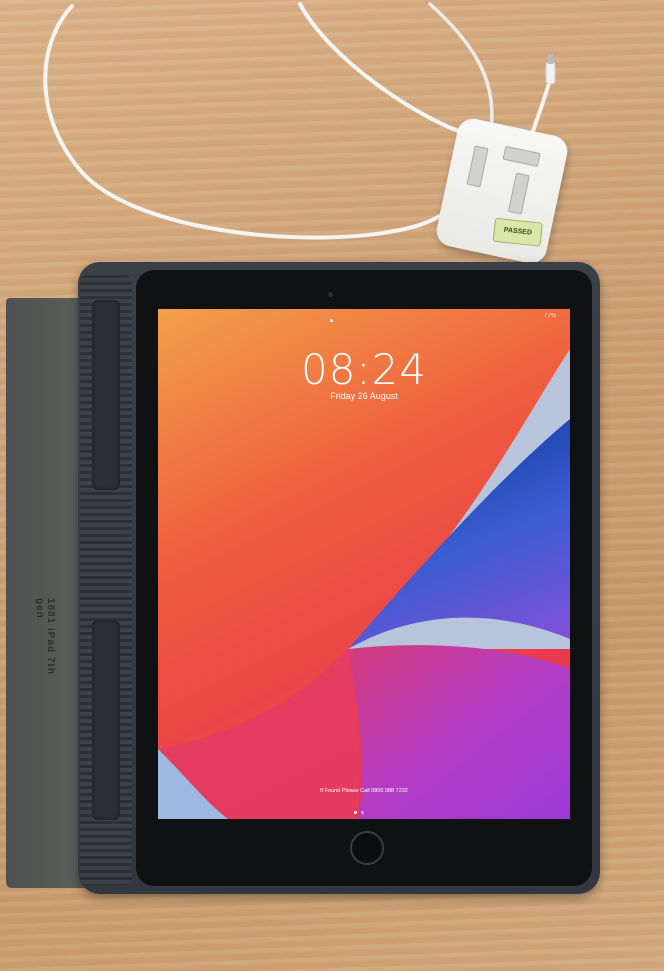 This screenshot has height=971, width=664. I want to click on status-dot, so click(331, 320).